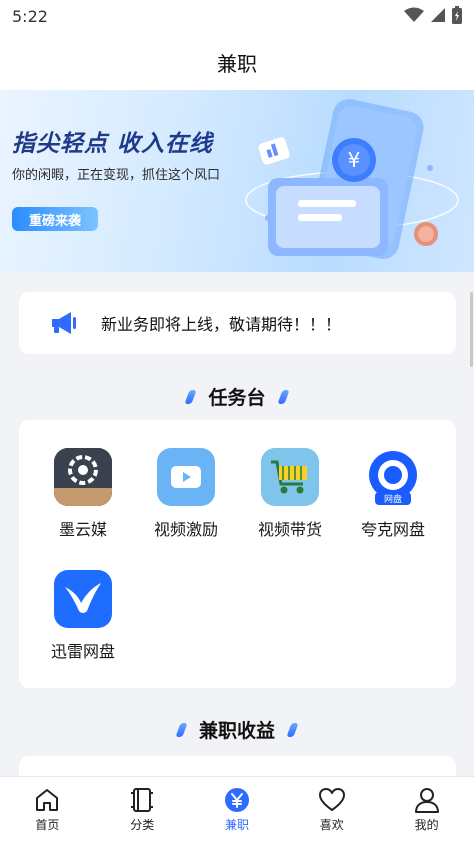 This screenshot has height=843, width=474. What do you see at coordinates (354, 160) in the screenshot?
I see `banner-currency-symbol: ¥` at bounding box center [354, 160].